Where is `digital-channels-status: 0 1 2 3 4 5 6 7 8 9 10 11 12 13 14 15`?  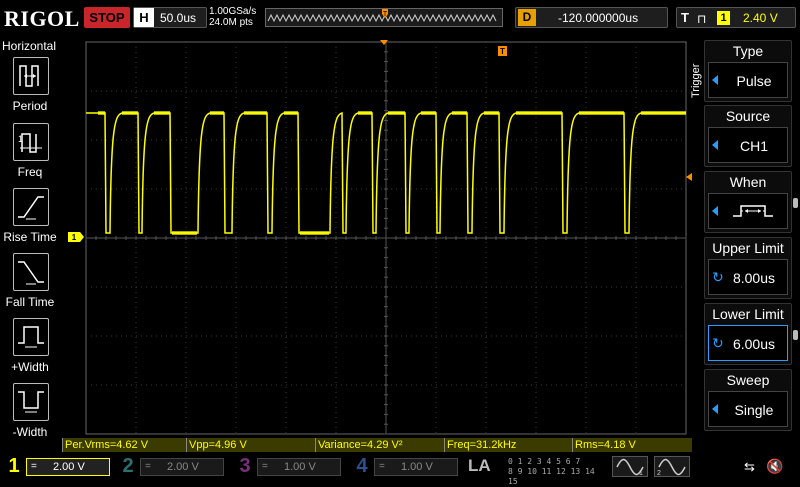
digital-channels-status: 0 1 2 3 4 5 6 7 8 9 10 11 12 13 14 15 is located at coordinates (553, 471).